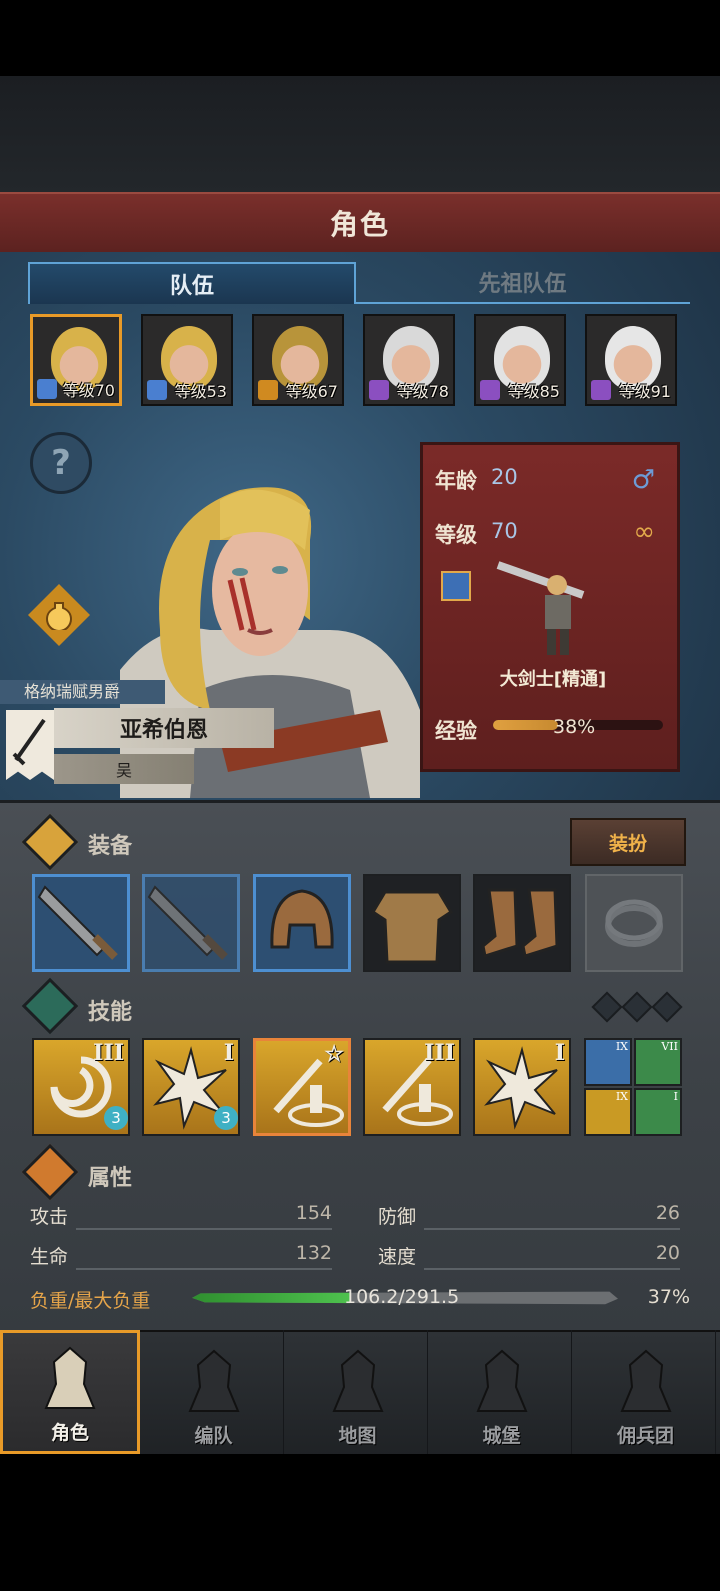 This screenshot has width=720, height=1591. What do you see at coordinates (191, 1087) in the screenshot?
I see `skill-slot-2: I3` at bounding box center [191, 1087].